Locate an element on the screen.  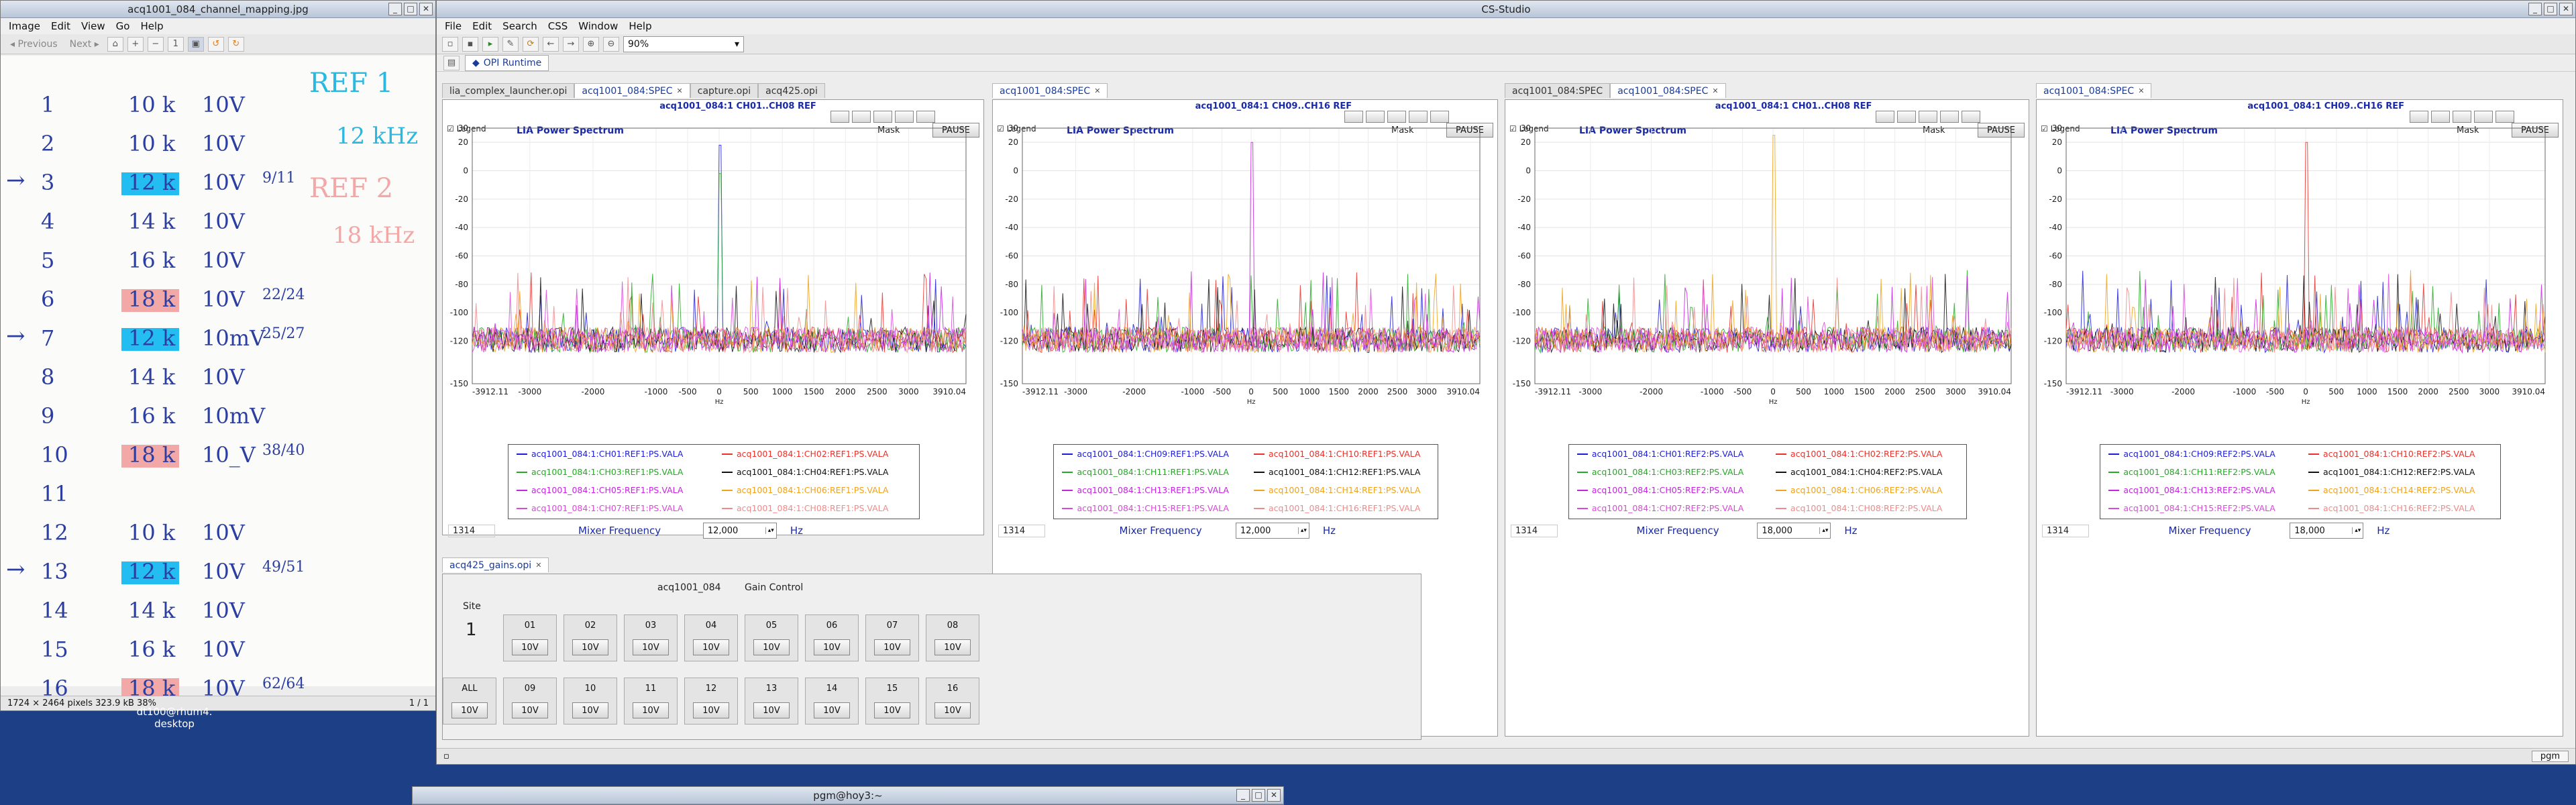
perspective-icon: ▤ is located at coordinates (451, 62).